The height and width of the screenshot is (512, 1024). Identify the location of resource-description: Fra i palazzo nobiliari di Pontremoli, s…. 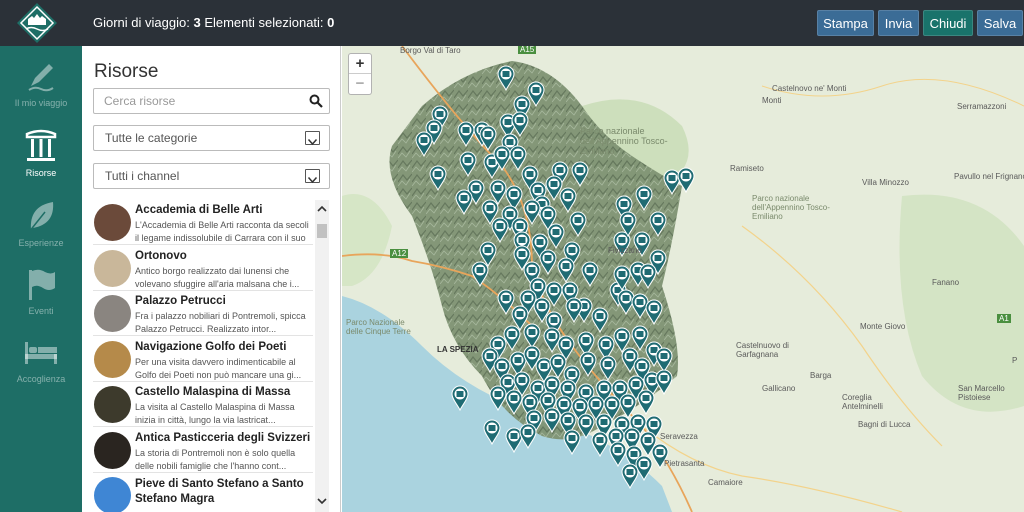
(220, 322).